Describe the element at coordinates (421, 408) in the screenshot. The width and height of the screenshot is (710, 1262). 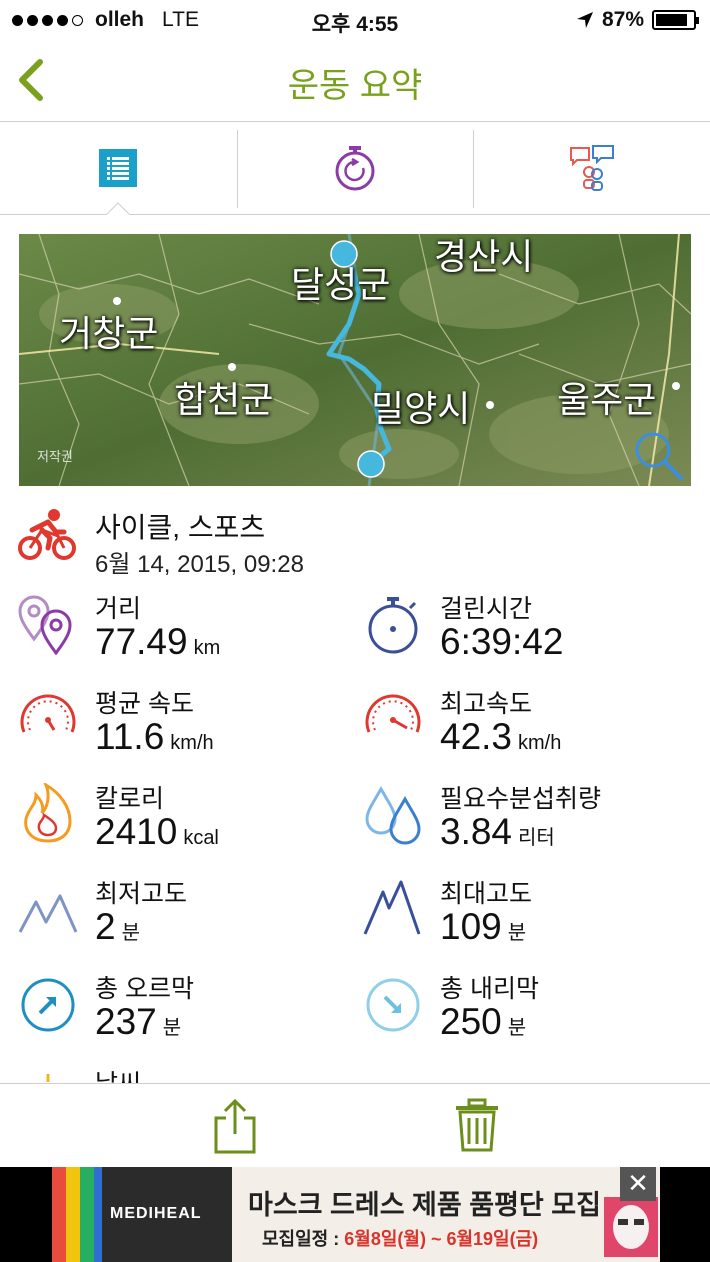
I see `map-label: 밀양시` at that location.